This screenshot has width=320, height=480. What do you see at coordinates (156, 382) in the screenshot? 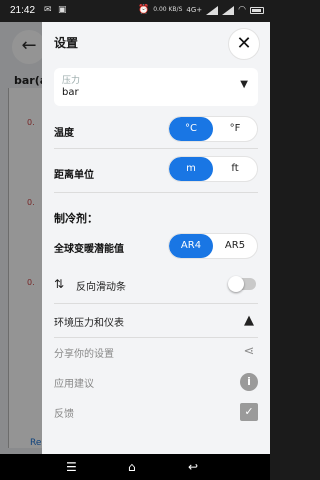
I see `app-suggestion-row: 应用建议 i` at bounding box center [156, 382].